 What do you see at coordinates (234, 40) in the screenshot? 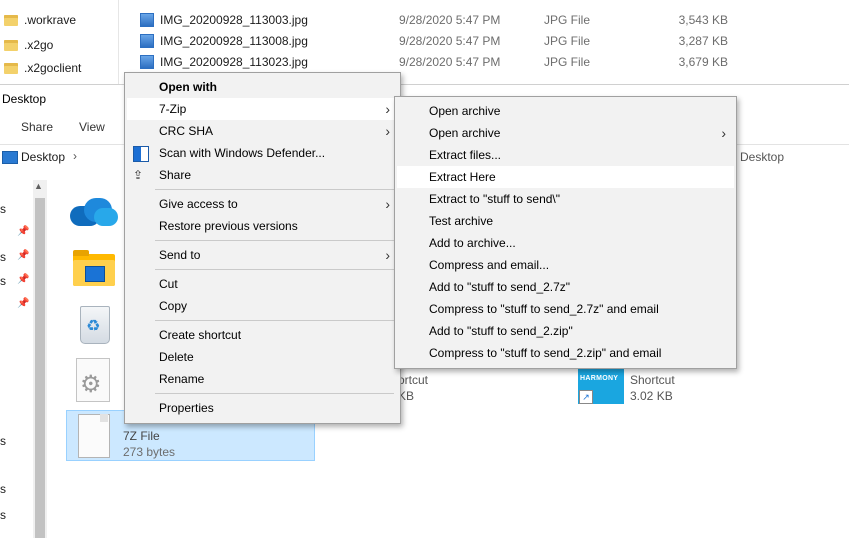
I see `file-name: IMG_20200928_113008.jpg` at bounding box center [234, 40].